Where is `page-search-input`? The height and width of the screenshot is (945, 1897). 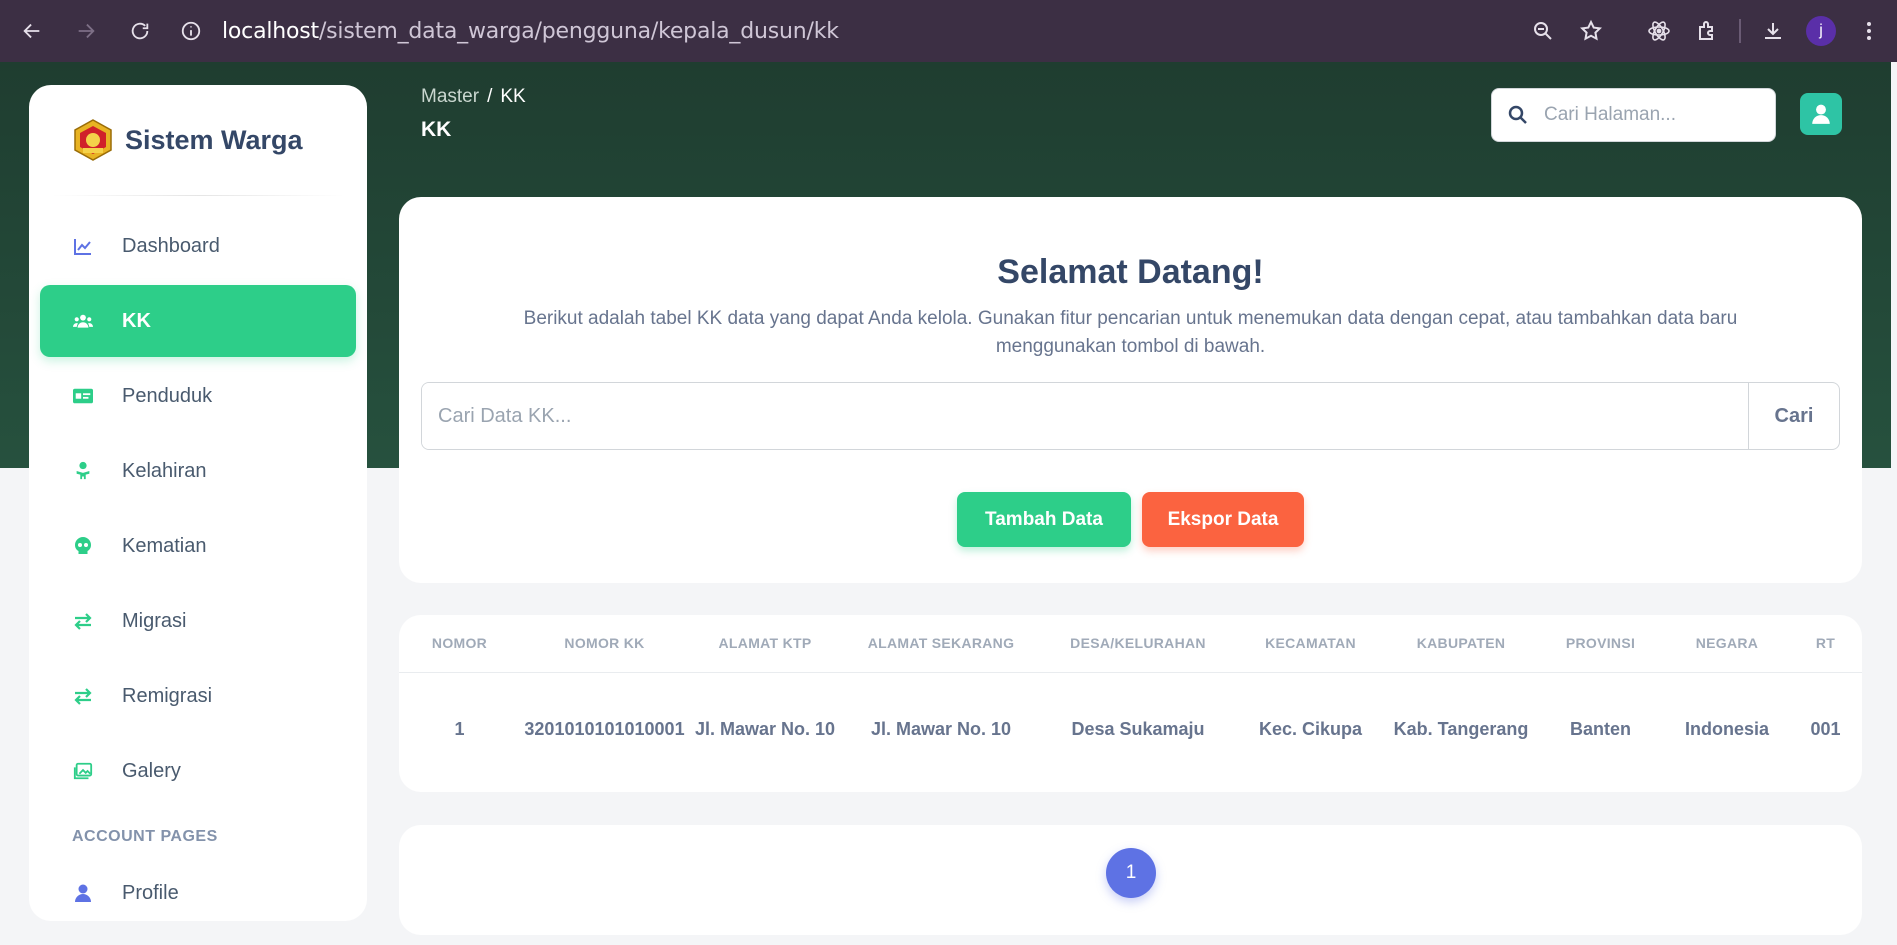
page-search-input is located at coordinates (1654, 115).